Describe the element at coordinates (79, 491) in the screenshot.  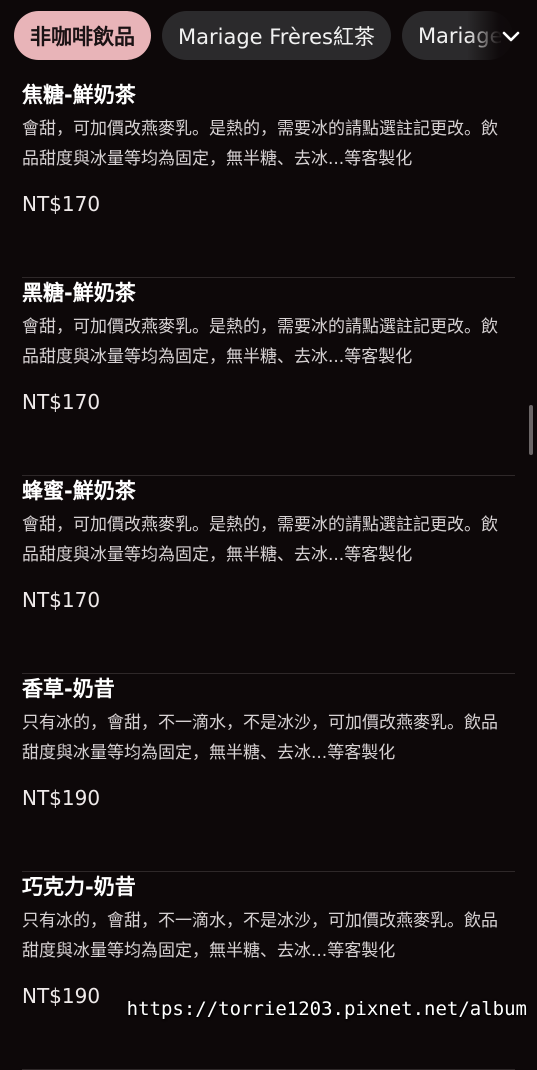
I see `menu-item-title: 蜂蜜-鮮奶茶` at that location.